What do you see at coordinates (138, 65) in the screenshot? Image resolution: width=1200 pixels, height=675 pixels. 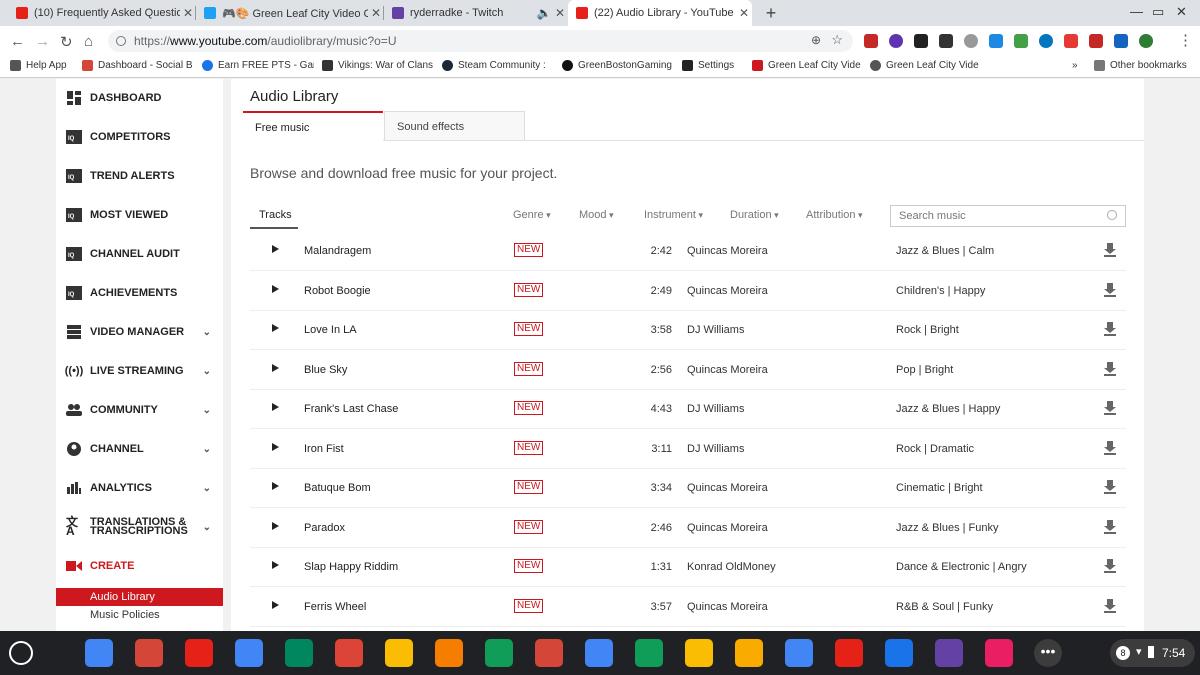 I see `bookmark-item: Dashboard - Social B` at bounding box center [138, 65].